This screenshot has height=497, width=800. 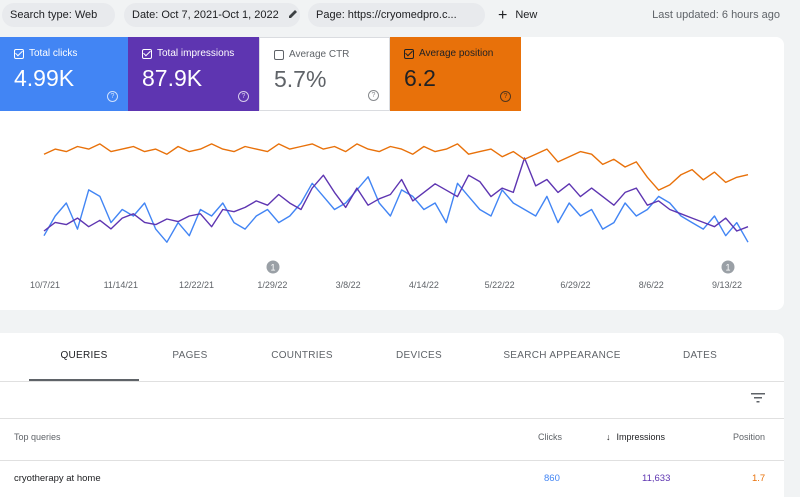 What do you see at coordinates (121, 285) in the screenshot?
I see `x-tick-label: 11/14/21` at bounding box center [121, 285].